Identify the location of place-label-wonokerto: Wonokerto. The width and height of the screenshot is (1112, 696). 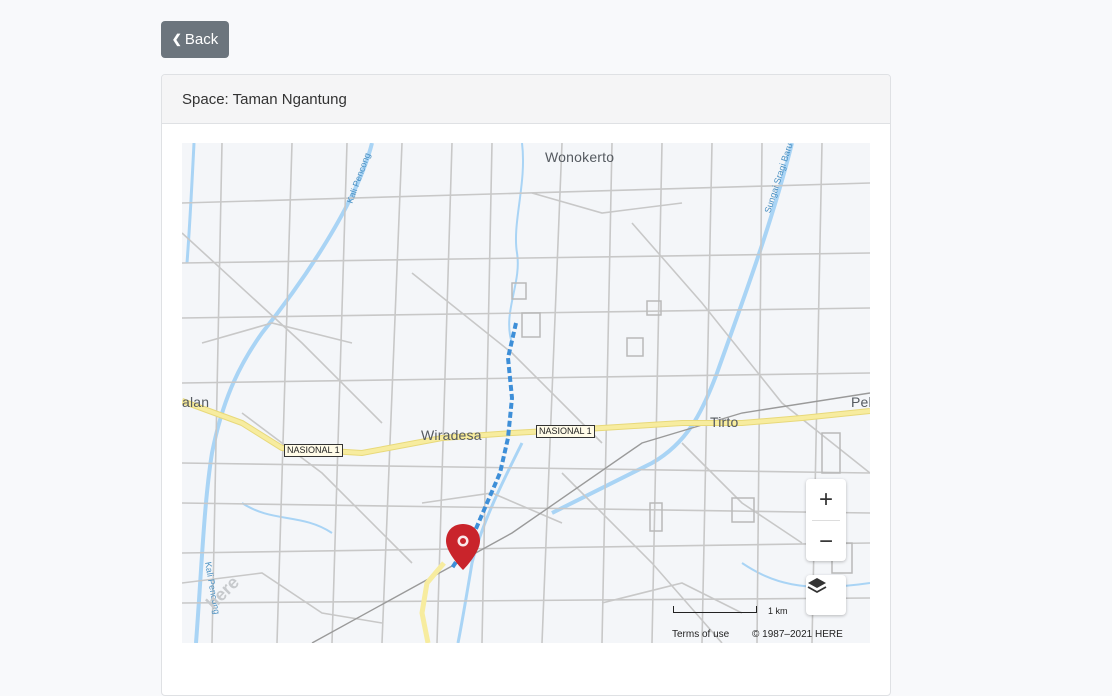
(580, 157).